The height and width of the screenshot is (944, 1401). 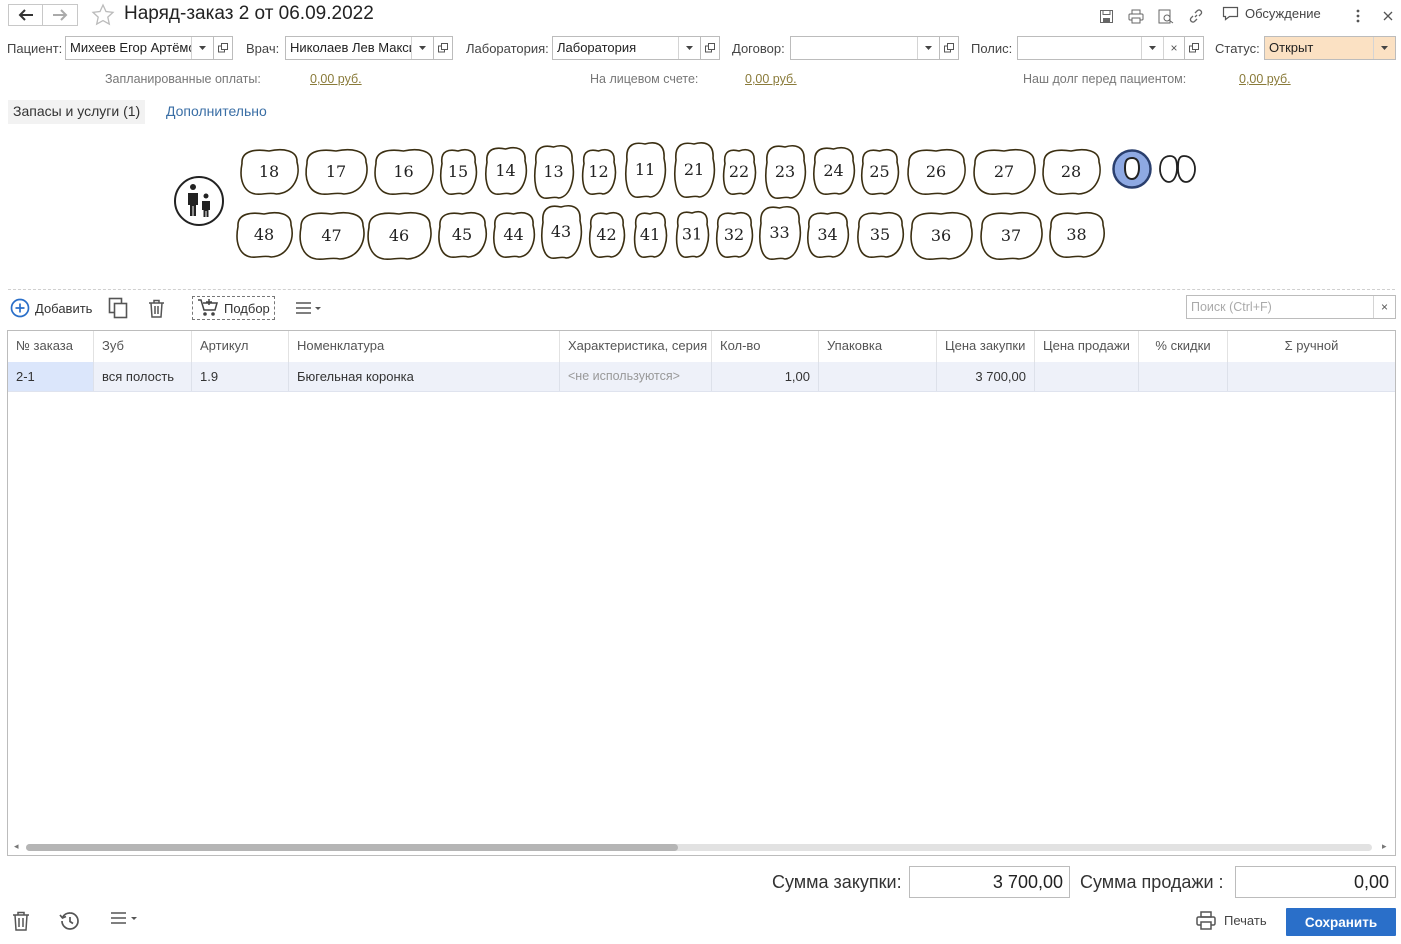 What do you see at coordinates (348, 48) in the screenshot?
I see `doctor-value: Николаев Лев Максимович` at bounding box center [348, 48].